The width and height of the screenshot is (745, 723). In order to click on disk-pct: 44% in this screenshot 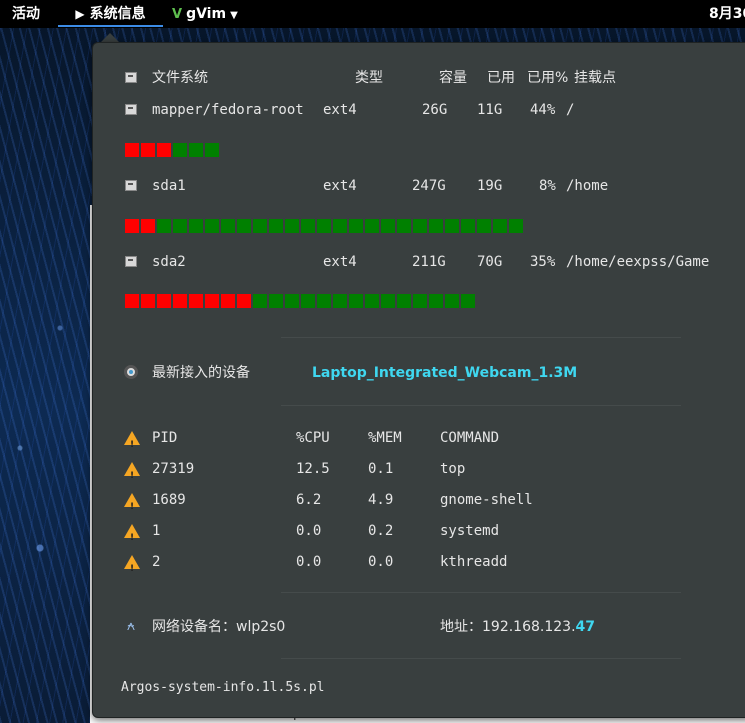, I will do `click(543, 110)`.